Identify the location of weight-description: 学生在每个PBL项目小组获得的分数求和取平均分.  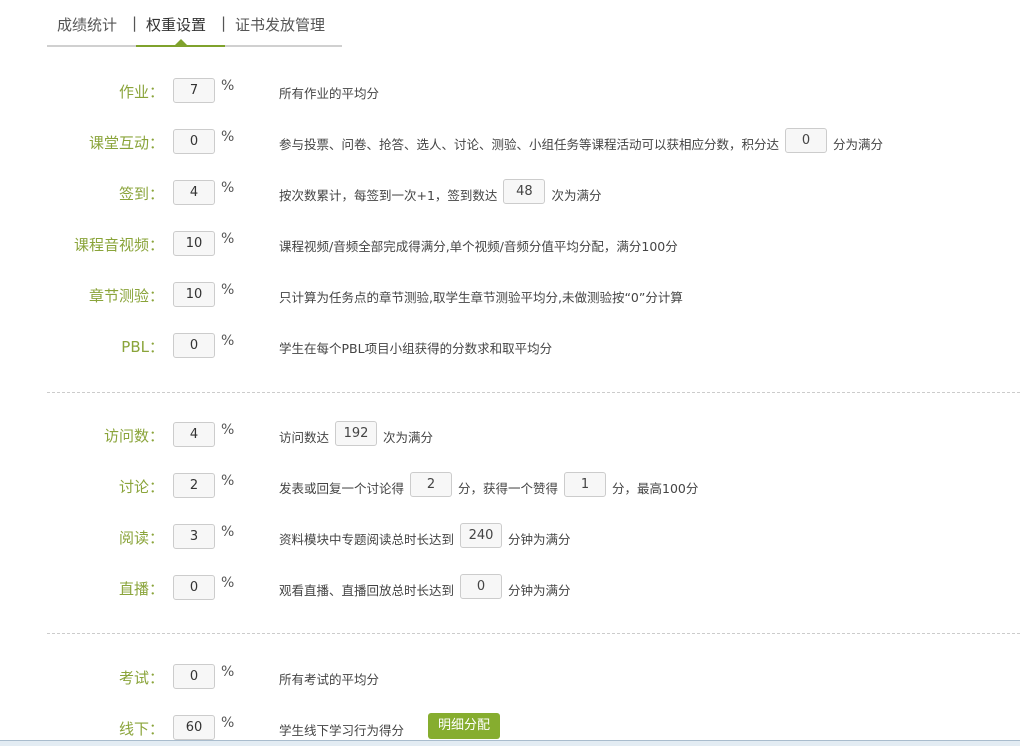
(415, 347).